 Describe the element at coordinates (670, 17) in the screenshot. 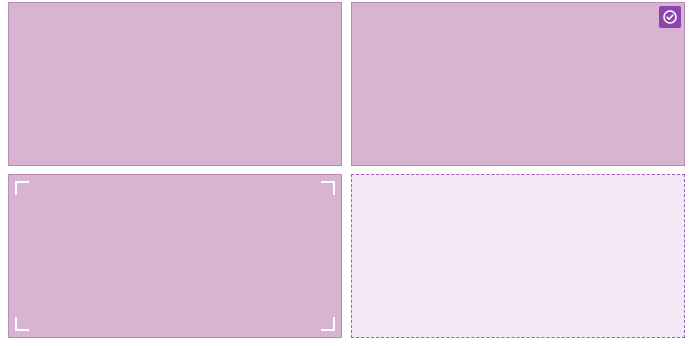

I see `check-circle-icon` at that location.